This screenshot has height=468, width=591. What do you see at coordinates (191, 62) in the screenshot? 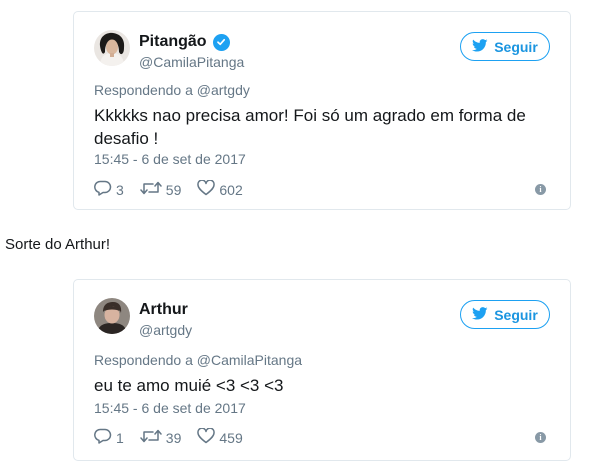
I see `author-handle: @CamilaPitanga` at bounding box center [191, 62].